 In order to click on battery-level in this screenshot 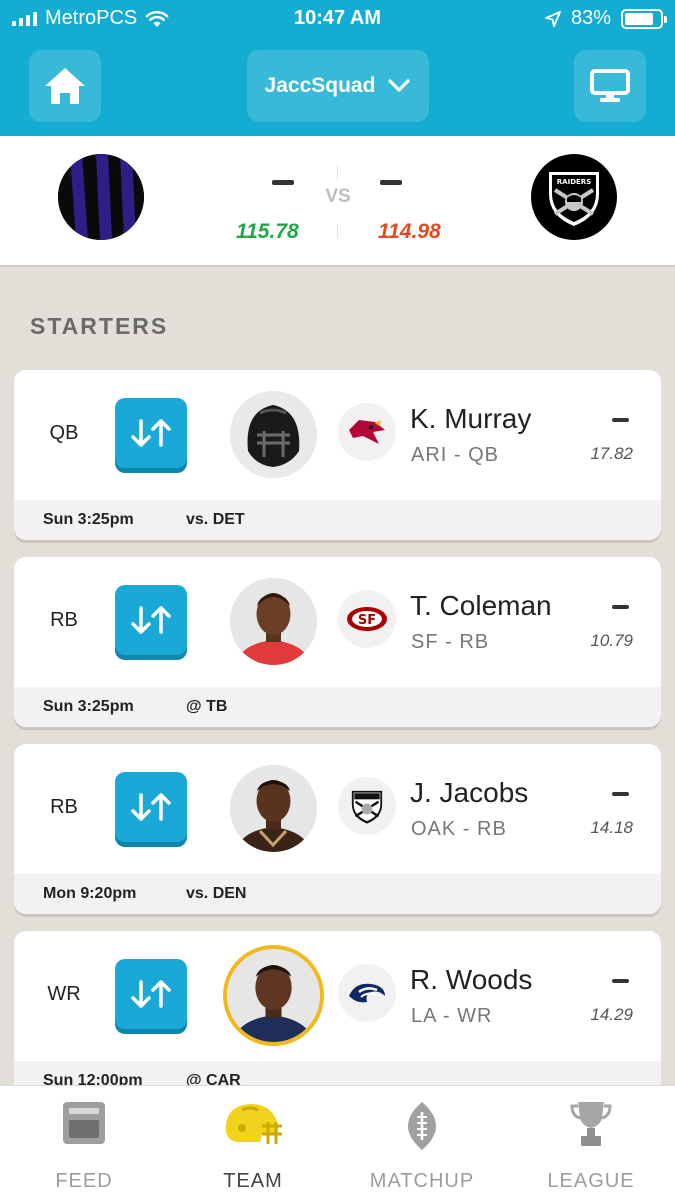, I will do `click(639, 18)`.